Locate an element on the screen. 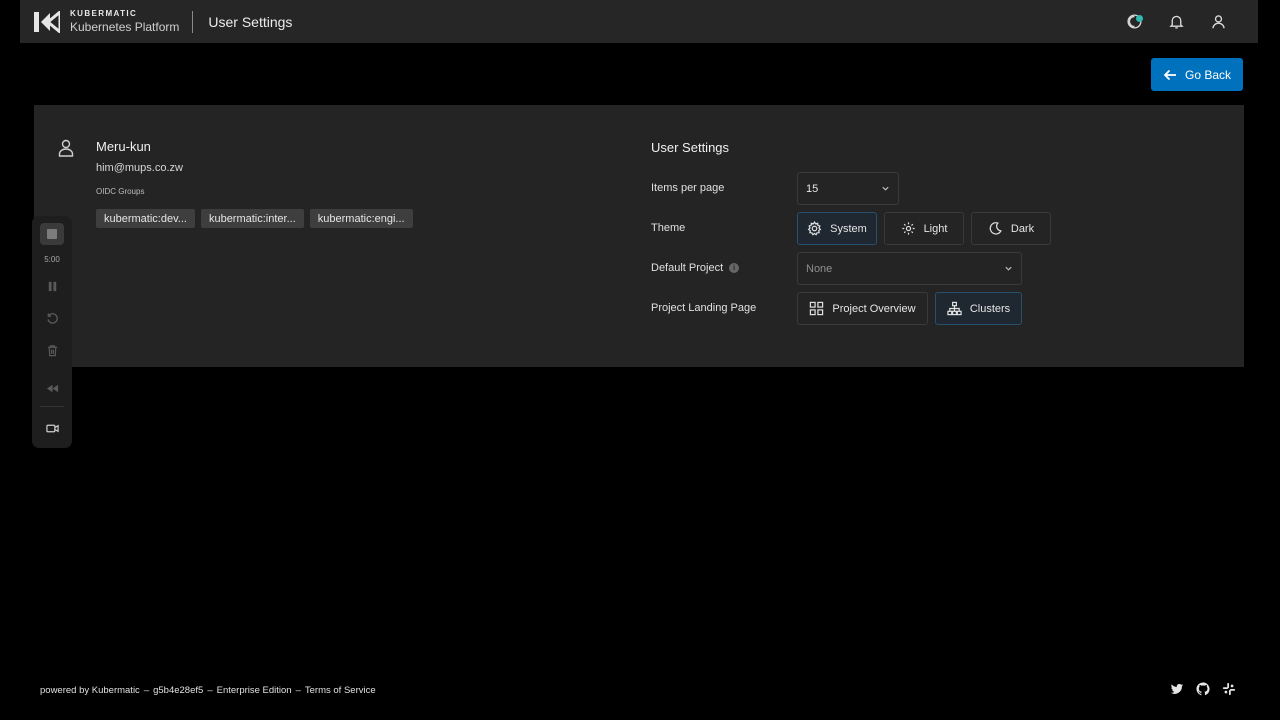  oidc-groups-label: OIDC Groups is located at coordinates (120, 191).